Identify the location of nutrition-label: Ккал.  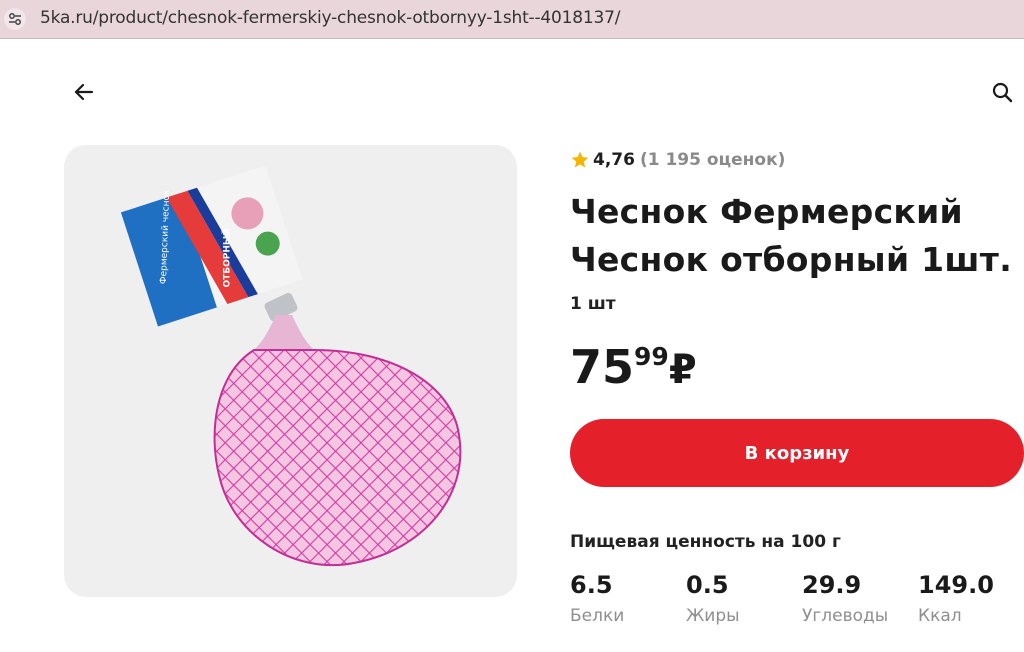
(940, 616).